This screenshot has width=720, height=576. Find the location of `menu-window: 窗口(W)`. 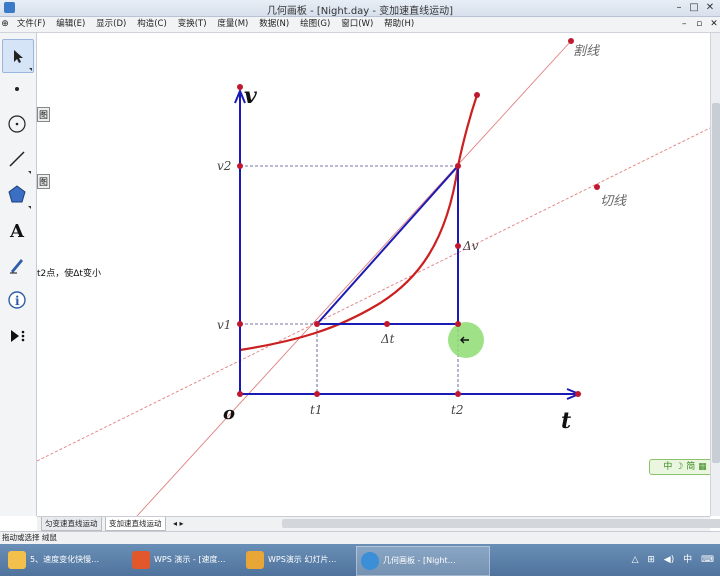

menu-window: 窗口(W) is located at coordinates (357, 24).